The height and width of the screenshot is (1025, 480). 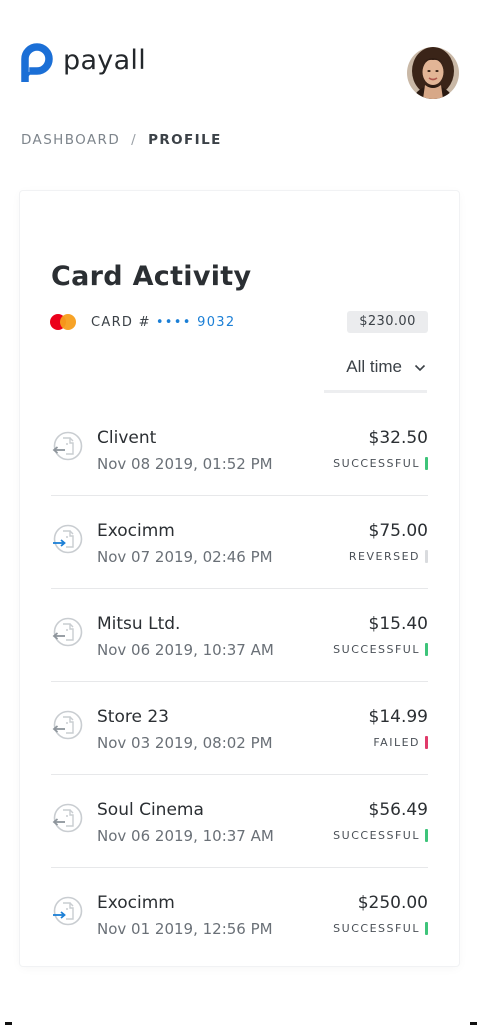 I want to click on breadcrumb: DASHBOARD / PROFILE, so click(x=121, y=140).